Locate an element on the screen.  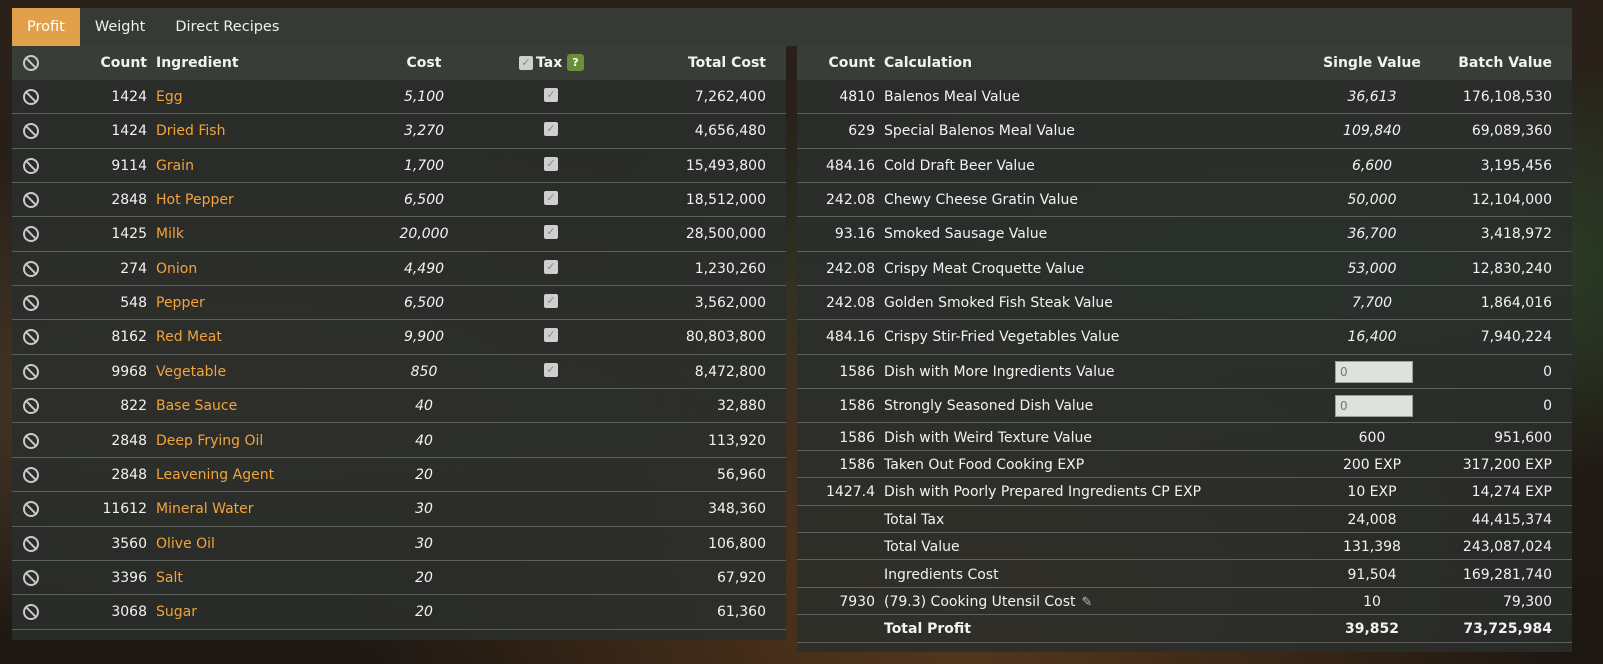
ingredient-count: 3396 is located at coordinates (129, 577).